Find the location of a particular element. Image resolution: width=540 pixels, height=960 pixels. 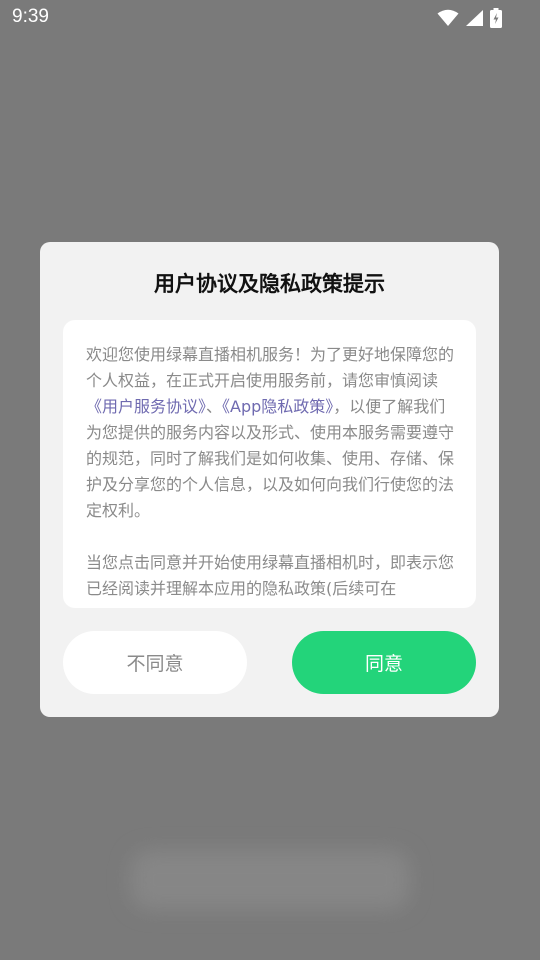

background-blur is located at coordinates (270, 880).